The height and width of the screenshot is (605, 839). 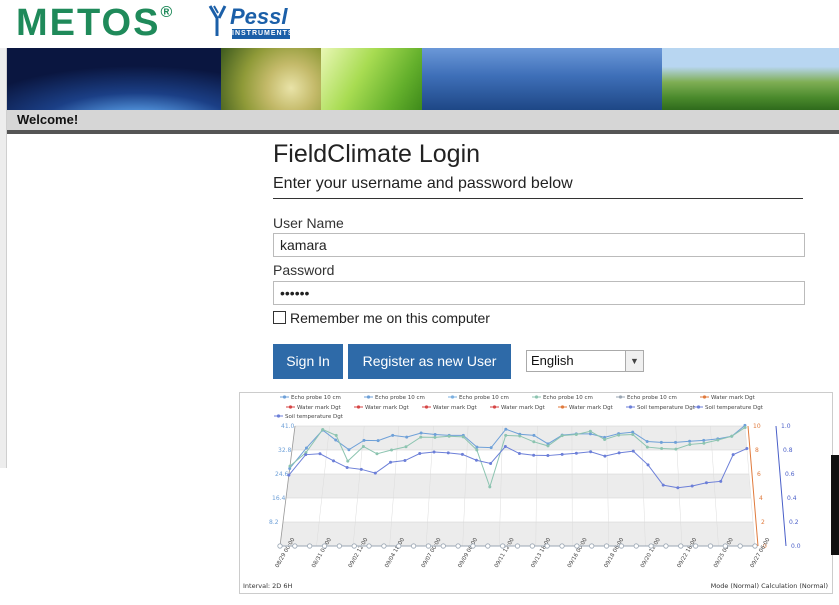 What do you see at coordinates (539, 293) in the screenshot?
I see `password-field: ••••••` at bounding box center [539, 293].